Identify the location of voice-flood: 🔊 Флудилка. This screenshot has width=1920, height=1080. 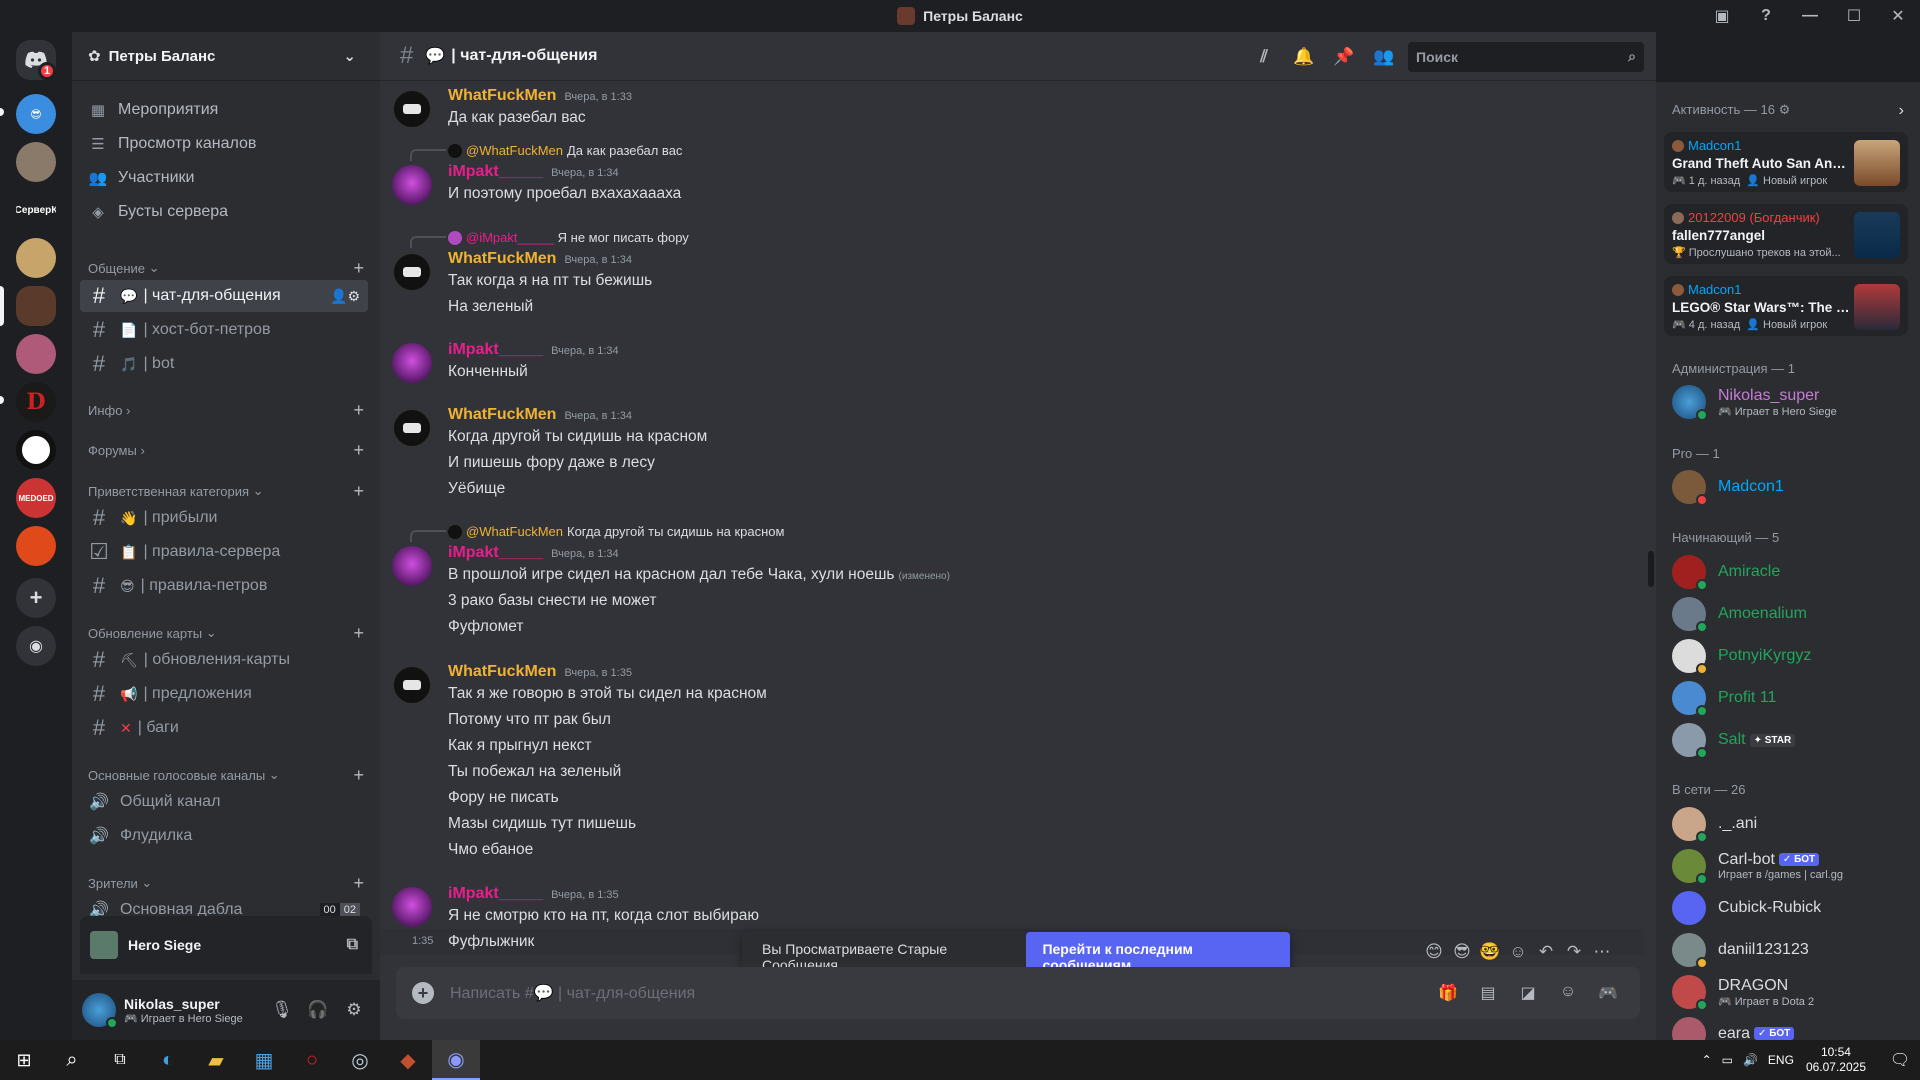
(224, 836).